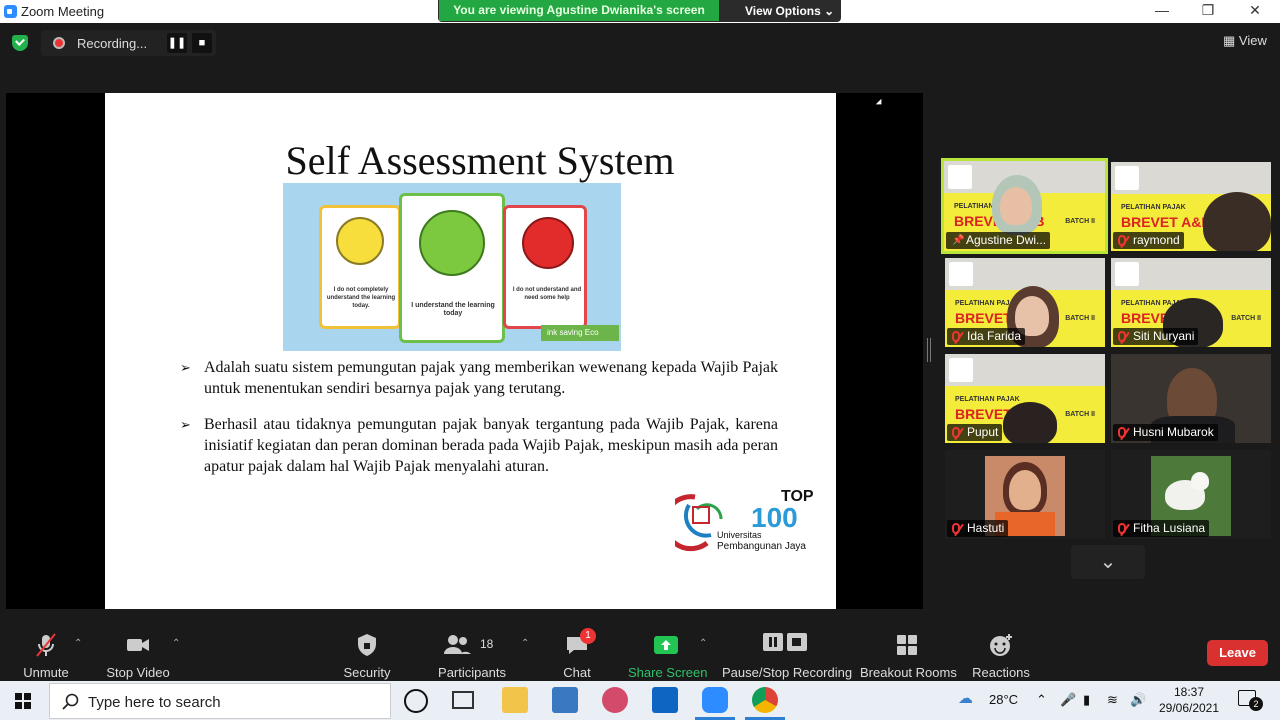 Image resolution: width=1280 pixels, height=720 pixels. I want to click on clock-date: 29/06/2021, so click(1189, 708).